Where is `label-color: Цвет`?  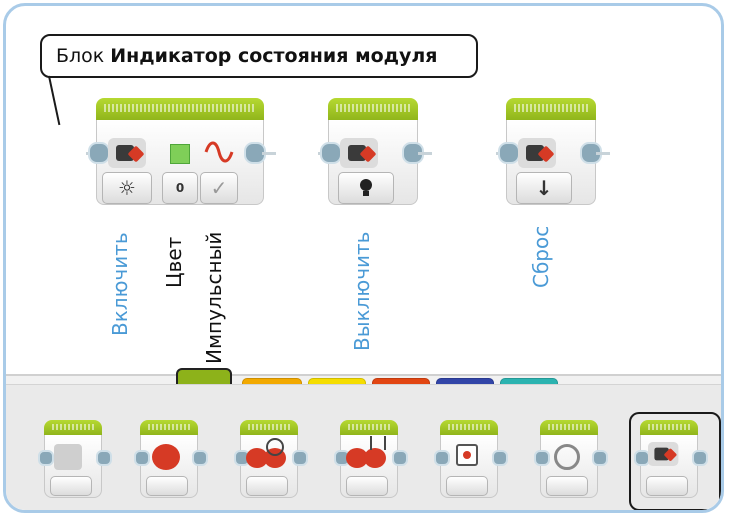 label-color: Цвет is located at coordinates (174, 262).